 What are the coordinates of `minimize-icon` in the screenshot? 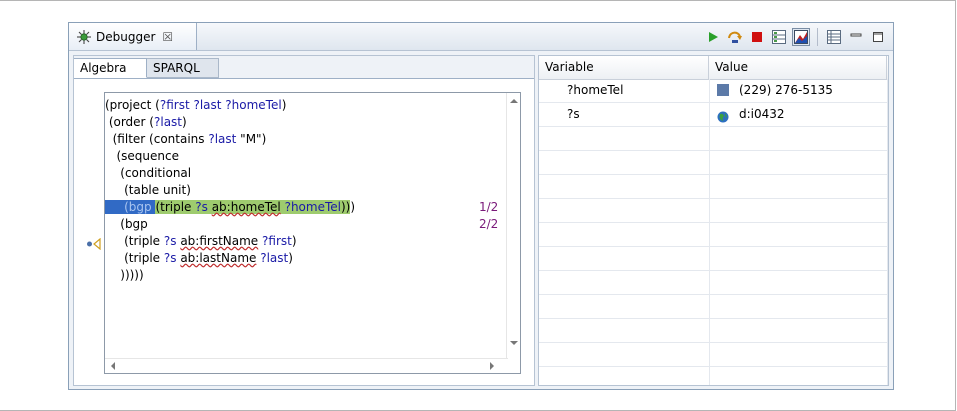 It's located at (856, 37).